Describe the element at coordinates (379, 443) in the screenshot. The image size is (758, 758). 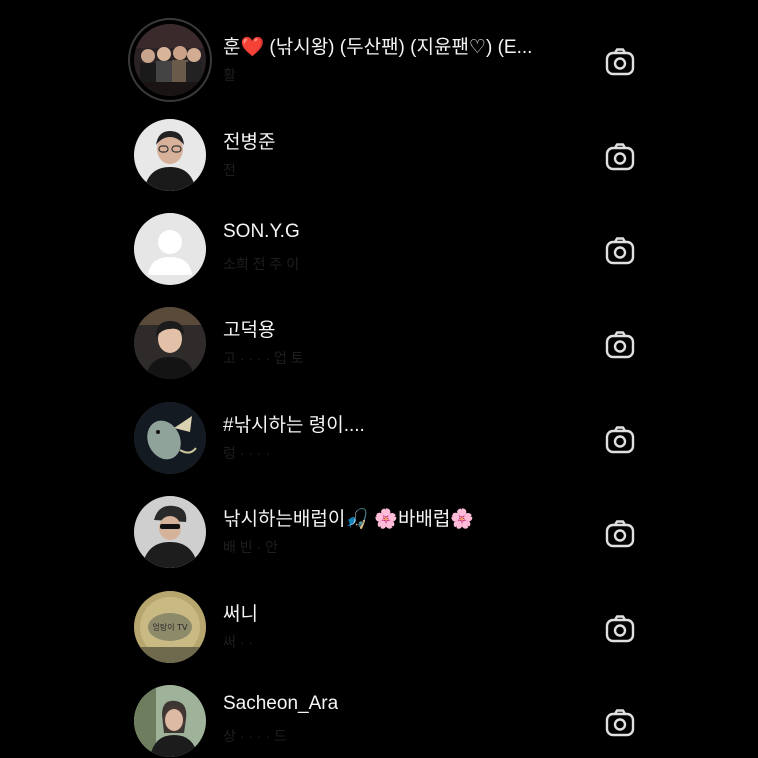
I see `list-item: #낚시하는 령이.... 렁 · · · ·` at that location.